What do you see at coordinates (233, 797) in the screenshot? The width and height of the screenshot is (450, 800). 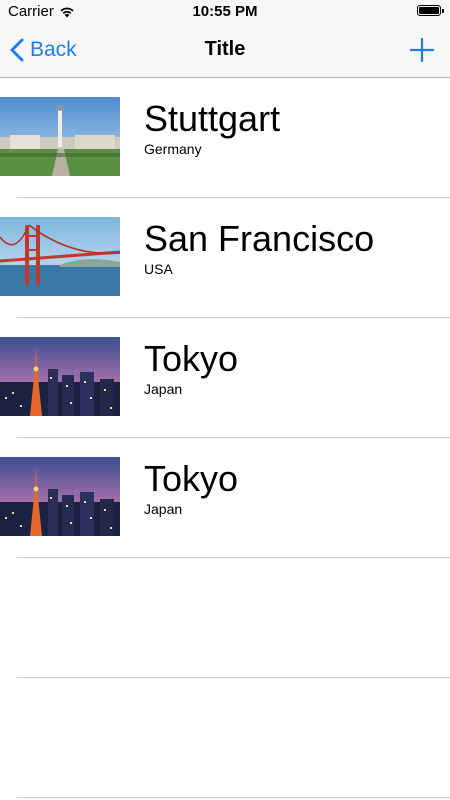 I see `row-separator` at bounding box center [233, 797].